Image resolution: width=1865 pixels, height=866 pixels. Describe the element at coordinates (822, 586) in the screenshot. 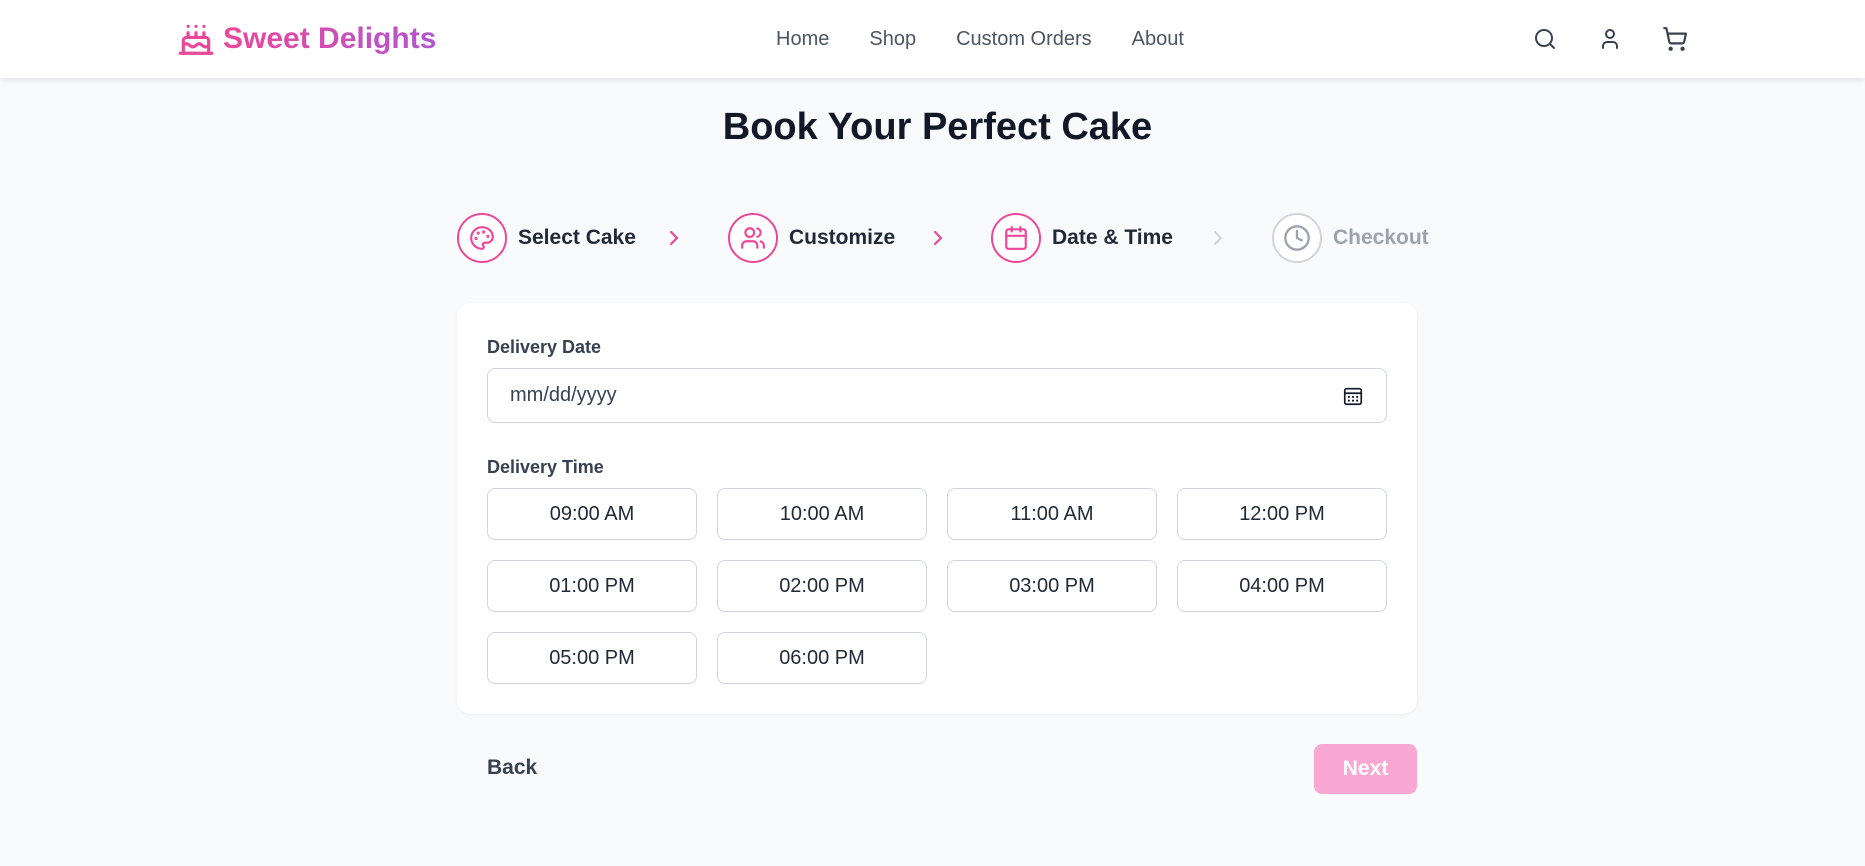

I see `time-slot-1400: 02:00 PM` at that location.